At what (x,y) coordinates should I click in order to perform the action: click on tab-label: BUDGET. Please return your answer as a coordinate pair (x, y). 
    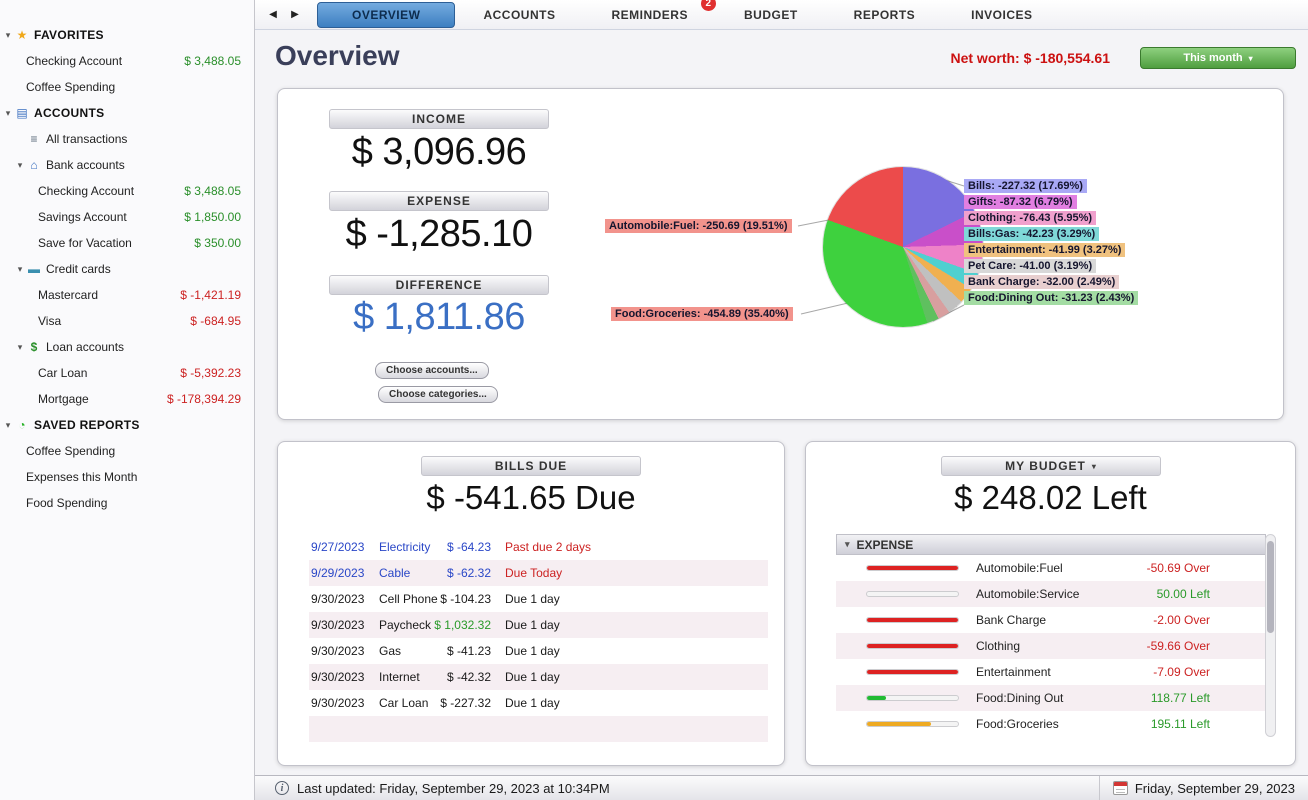
    Looking at the image, I should click on (770, 14).